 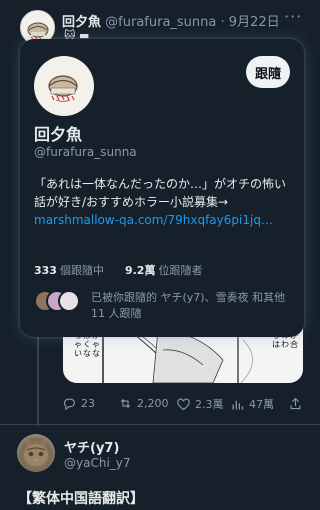 I want to click on tweet-author-handle: @furafura_sunna, so click(x=160, y=22).